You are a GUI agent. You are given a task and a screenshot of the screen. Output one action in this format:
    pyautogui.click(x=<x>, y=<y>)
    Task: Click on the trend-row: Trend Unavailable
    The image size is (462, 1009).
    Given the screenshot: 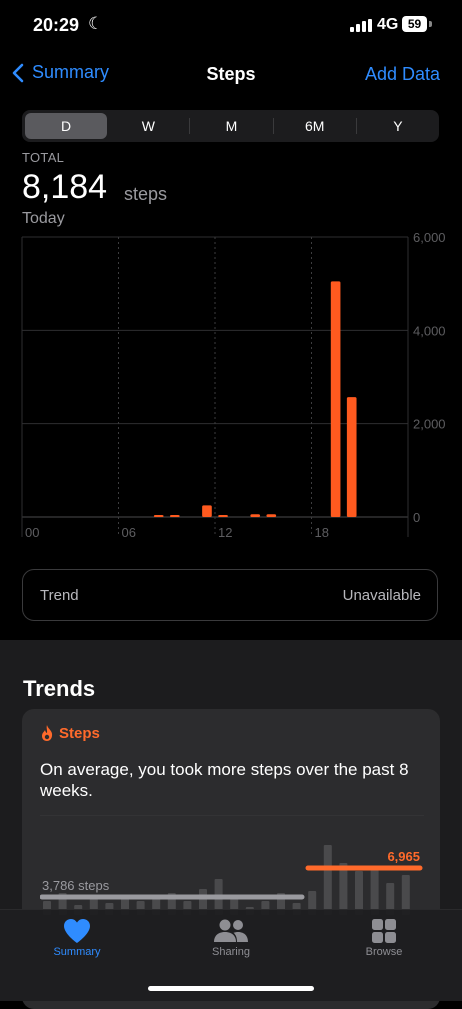 What is the action you would take?
    pyautogui.click(x=230, y=595)
    